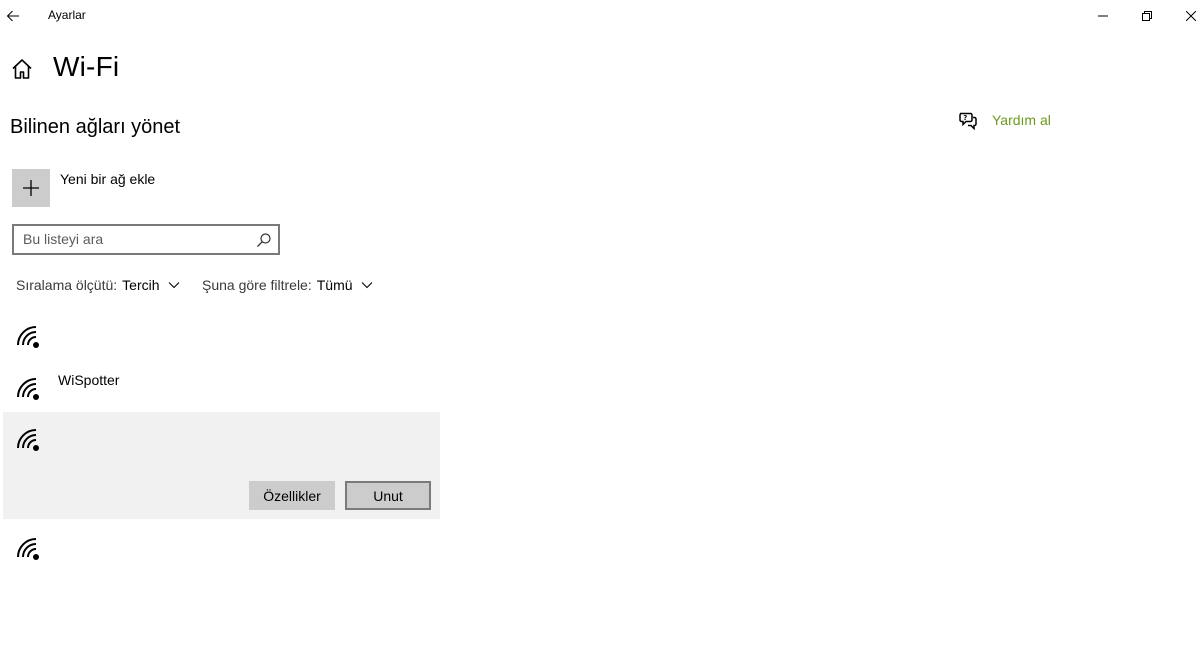 This screenshot has height=649, width=1200. What do you see at coordinates (133, 239) in the screenshot?
I see `search-input` at bounding box center [133, 239].